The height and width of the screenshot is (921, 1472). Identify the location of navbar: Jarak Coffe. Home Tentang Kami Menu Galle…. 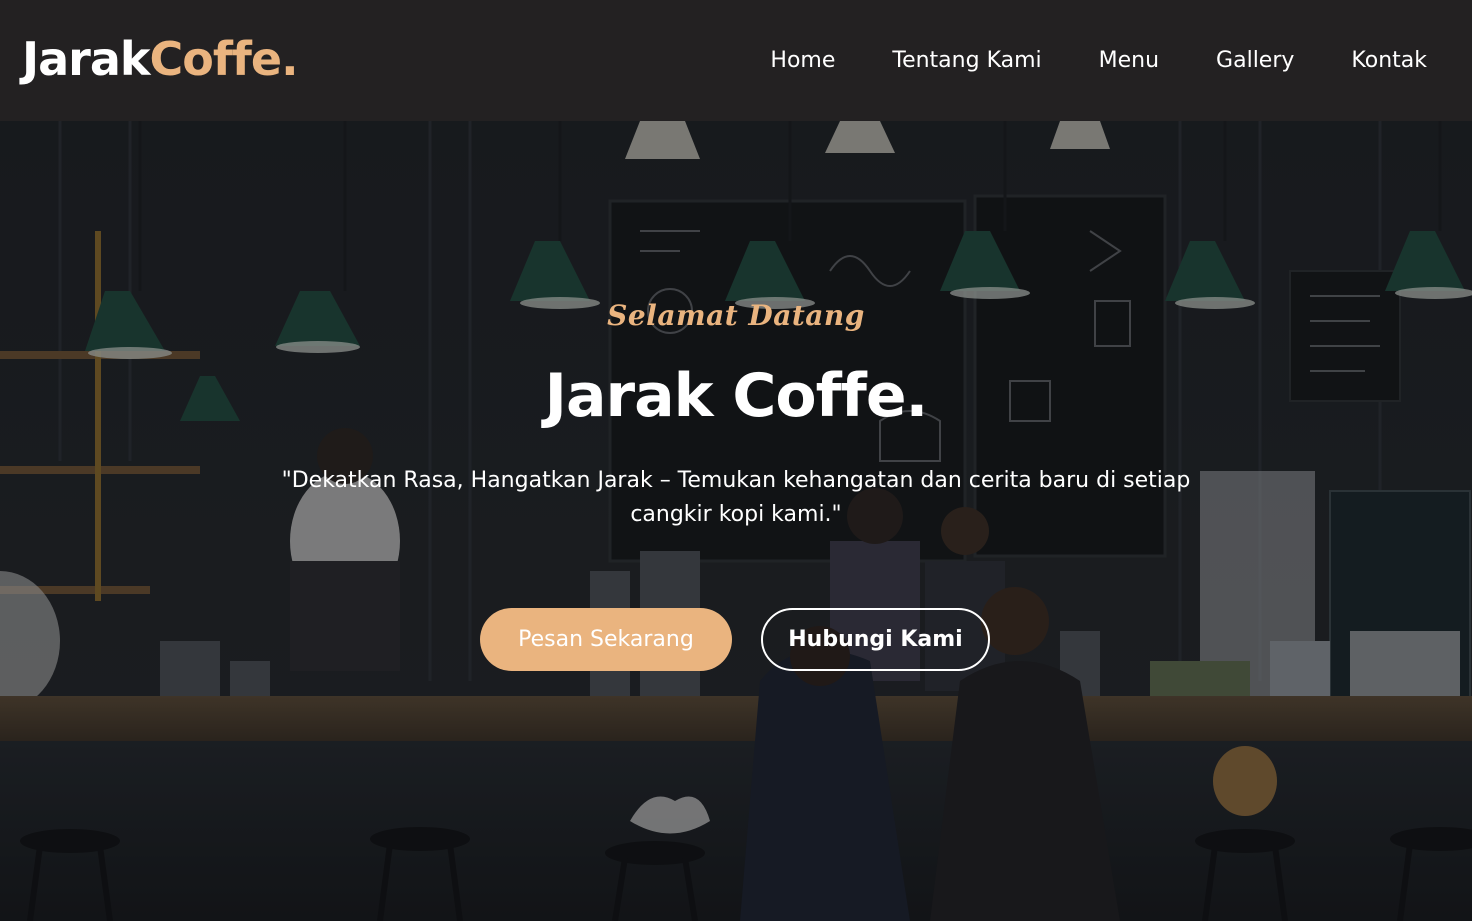
(736, 60).